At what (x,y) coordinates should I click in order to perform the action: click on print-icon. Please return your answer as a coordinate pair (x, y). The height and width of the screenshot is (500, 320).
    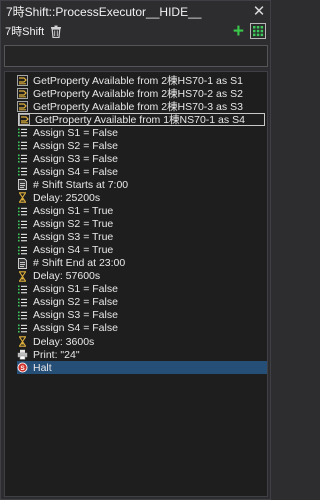
    Looking at the image, I should click on (22, 354).